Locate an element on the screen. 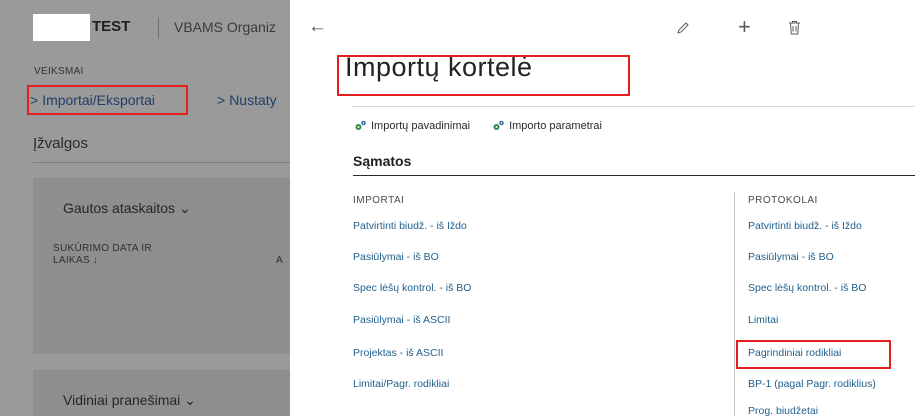  protocol-link: BP-1 (pagal Pagr. rodiklius) is located at coordinates (812, 384).